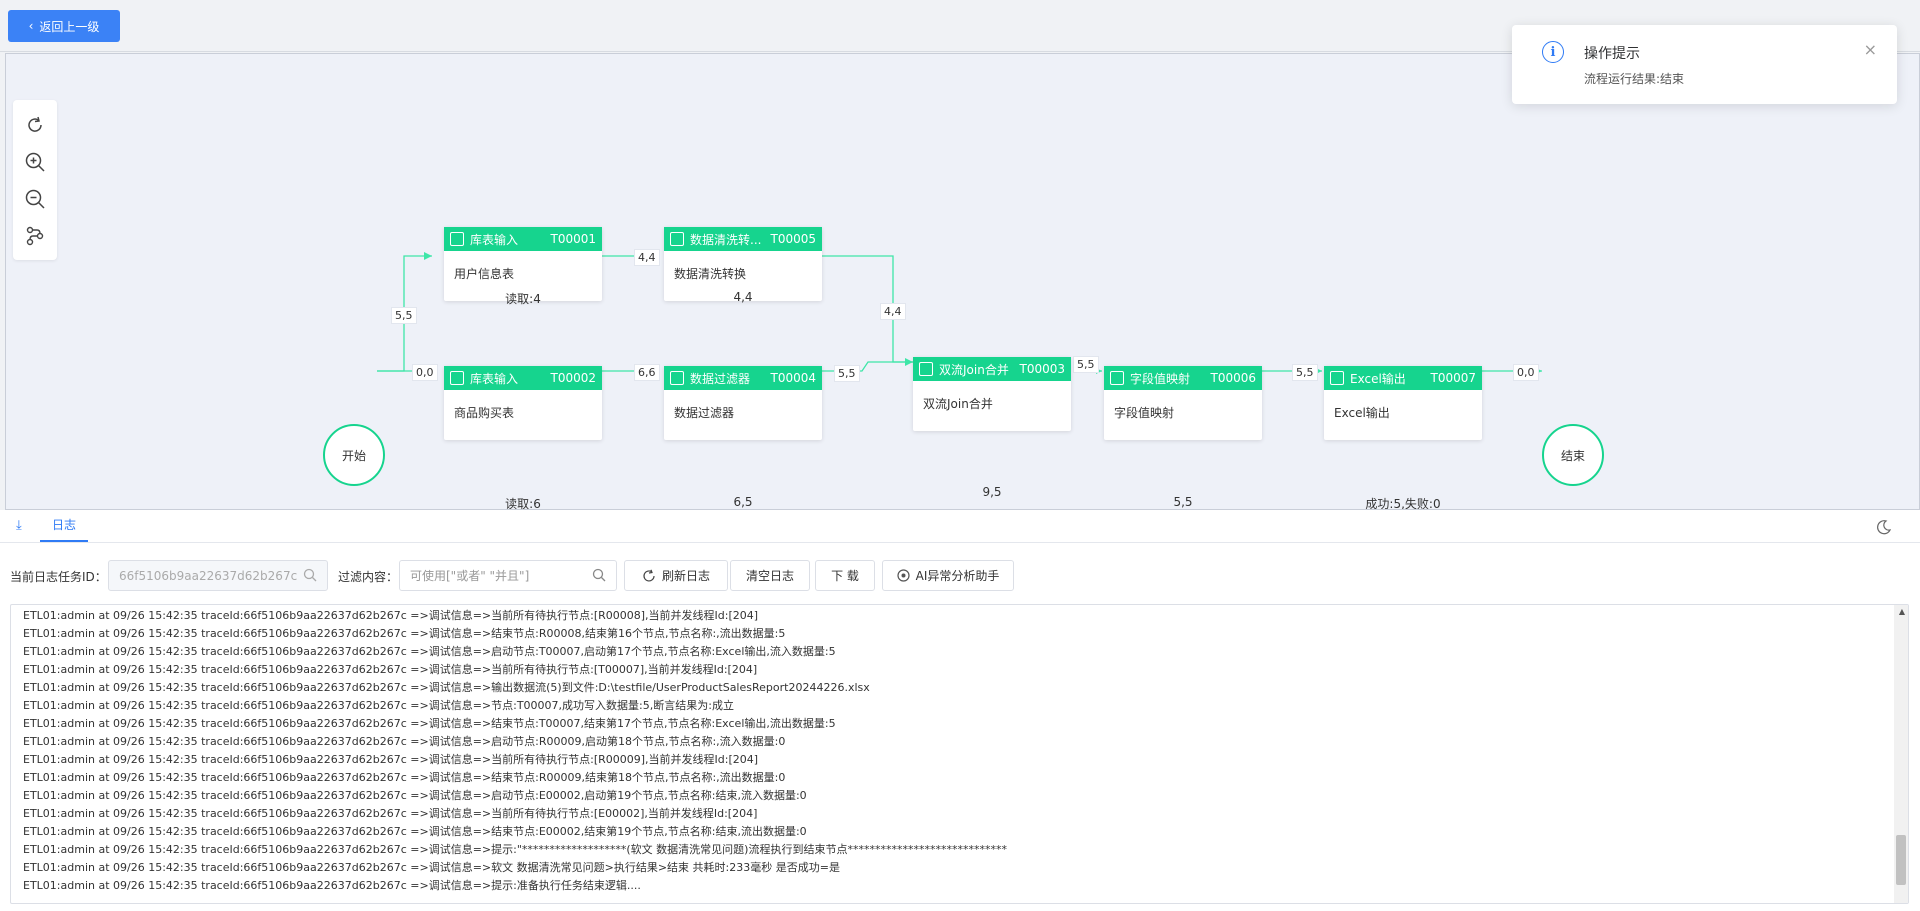  What do you see at coordinates (64, 526) in the screenshot?
I see `tab-log: 日志` at bounding box center [64, 526].